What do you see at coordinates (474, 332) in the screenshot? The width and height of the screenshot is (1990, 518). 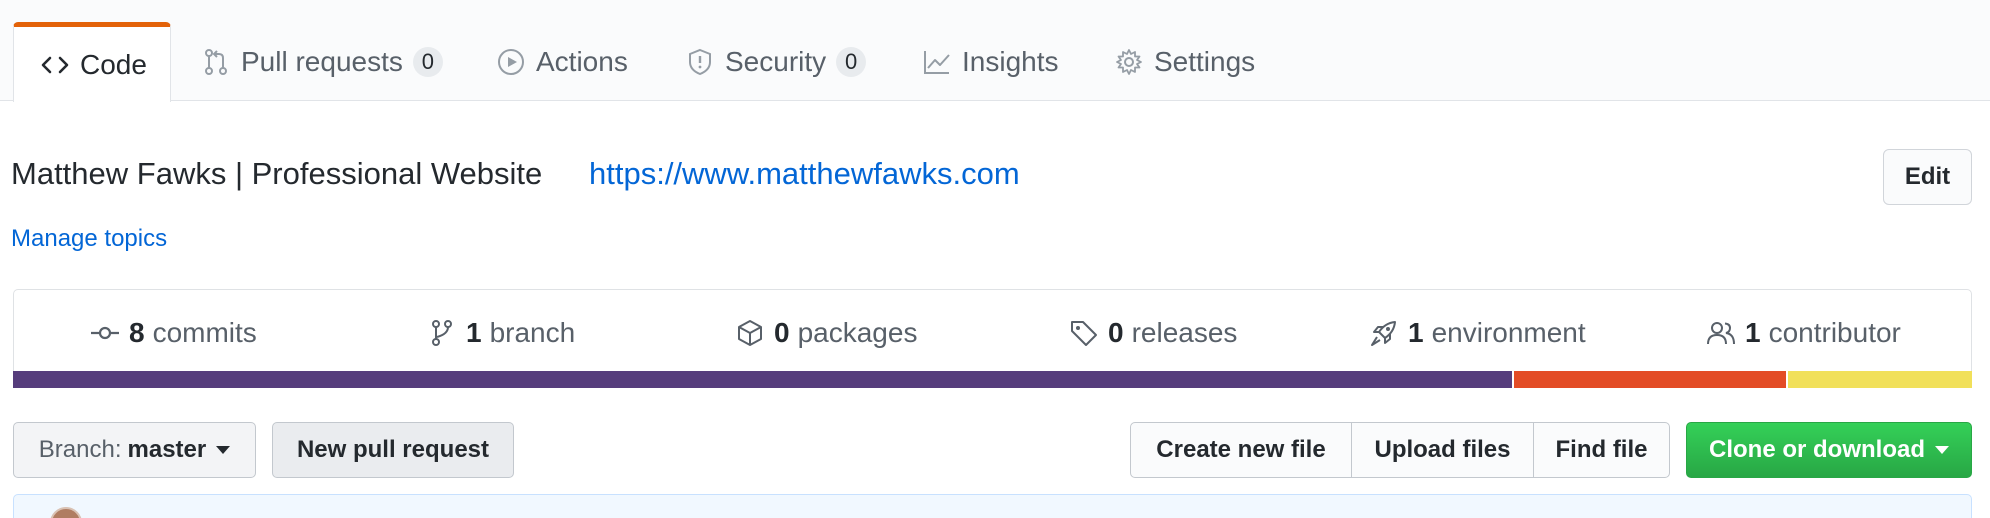 I see `branches-count: 1` at bounding box center [474, 332].